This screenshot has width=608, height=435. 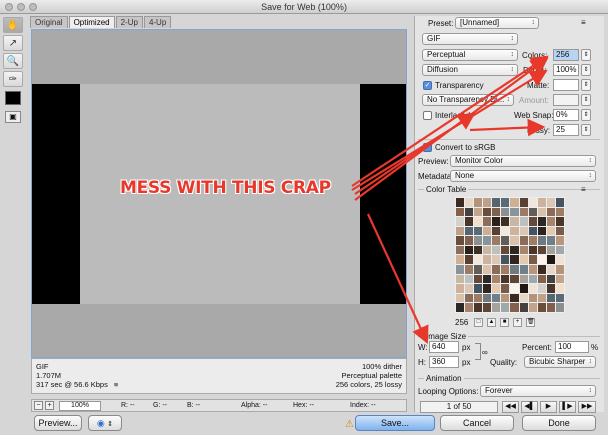 What do you see at coordinates (507, 127) in the screenshot?
I see `arrow-to-lossy` at bounding box center [507, 127].